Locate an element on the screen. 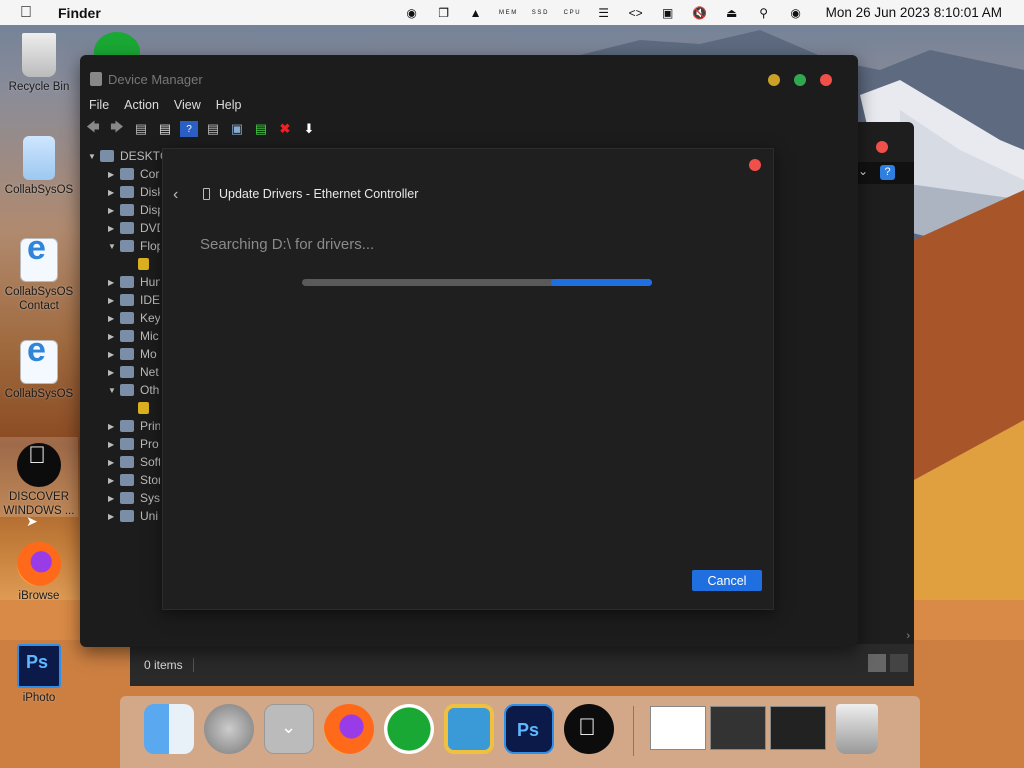  download-icon: ⬇ is located at coordinates (309, 129).